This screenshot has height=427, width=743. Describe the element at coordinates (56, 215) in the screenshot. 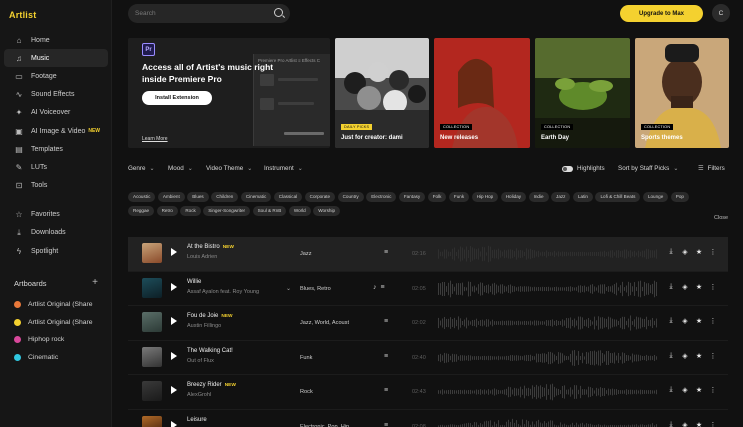

I see `sidebar-item-favorites: ☆ Favorites` at that location.